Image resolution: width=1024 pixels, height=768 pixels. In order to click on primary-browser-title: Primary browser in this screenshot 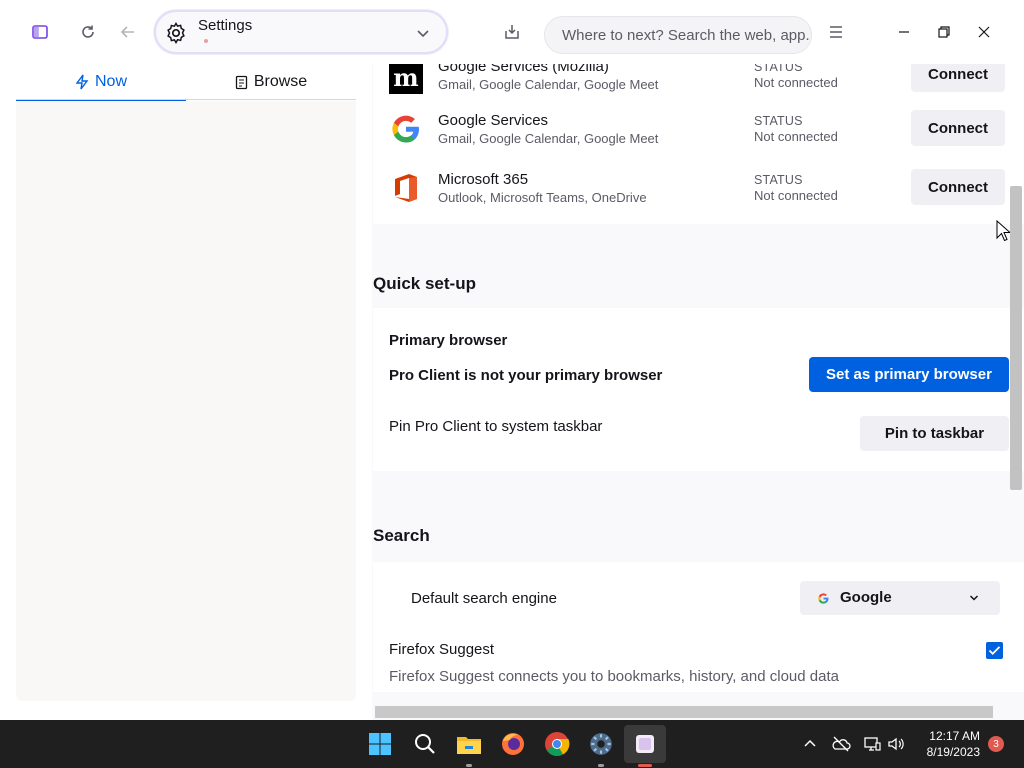, I will do `click(448, 340)`.